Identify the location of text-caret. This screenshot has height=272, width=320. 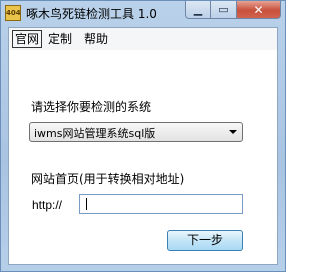
(86, 204).